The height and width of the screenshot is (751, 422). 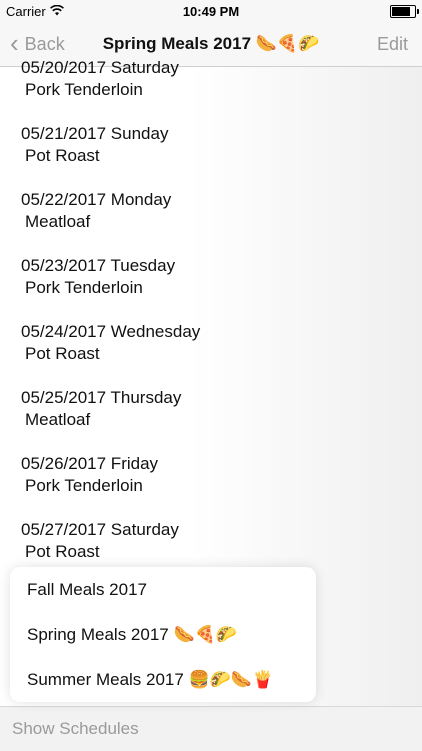 I want to click on status-right, so click(x=406, y=11).